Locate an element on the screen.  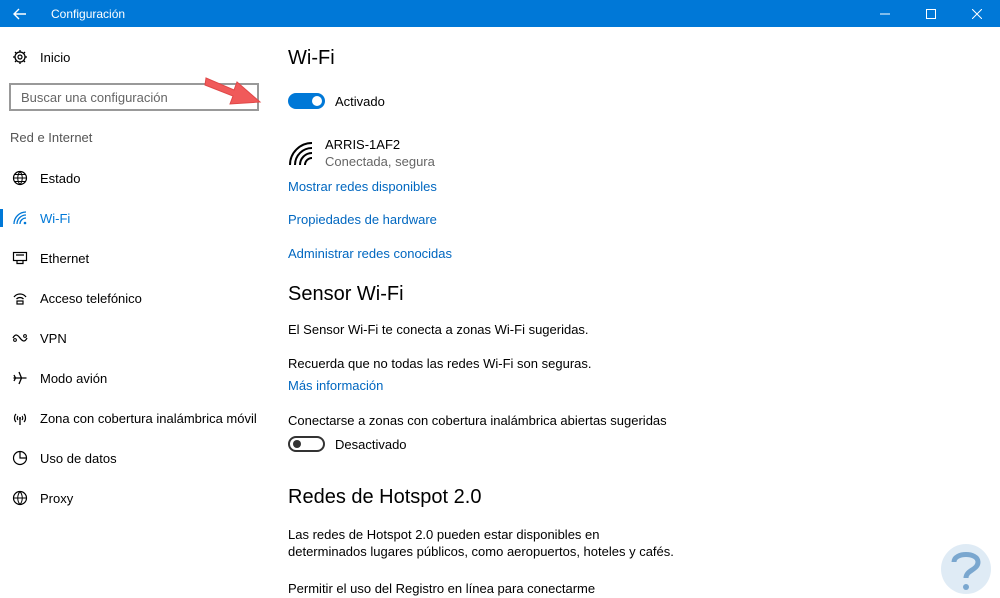
sidebar-item-label: Zona con cobertura inalámbrica móvil is located at coordinates (148, 418).